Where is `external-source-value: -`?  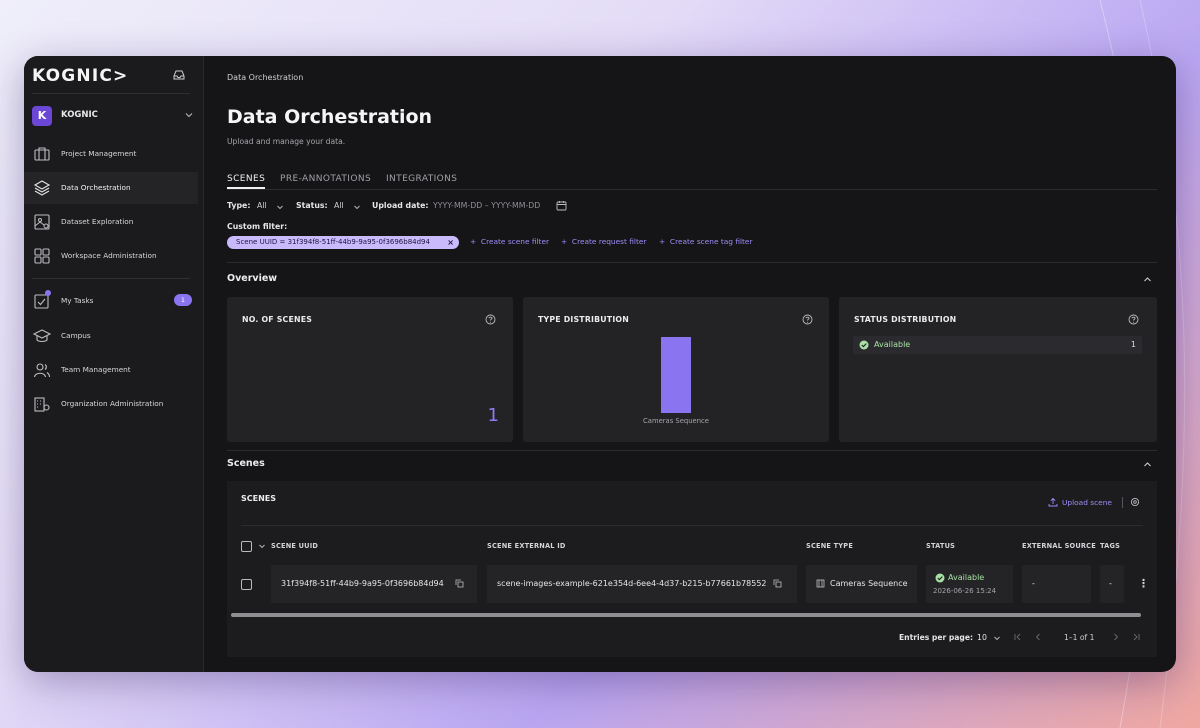
external-source-value: - is located at coordinates (1033, 583).